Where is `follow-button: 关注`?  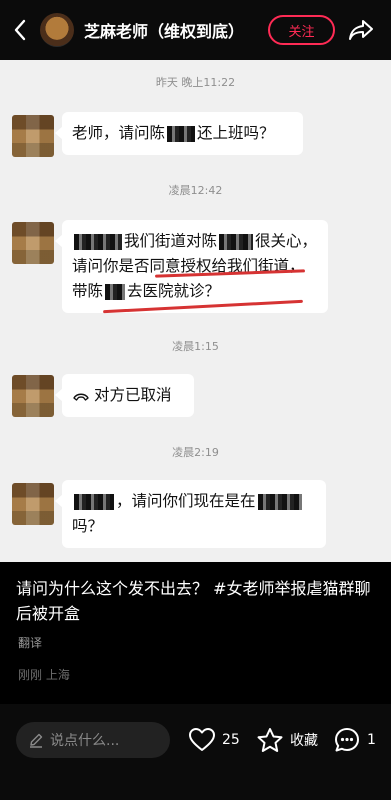
follow-button: 关注 is located at coordinates (301, 30).